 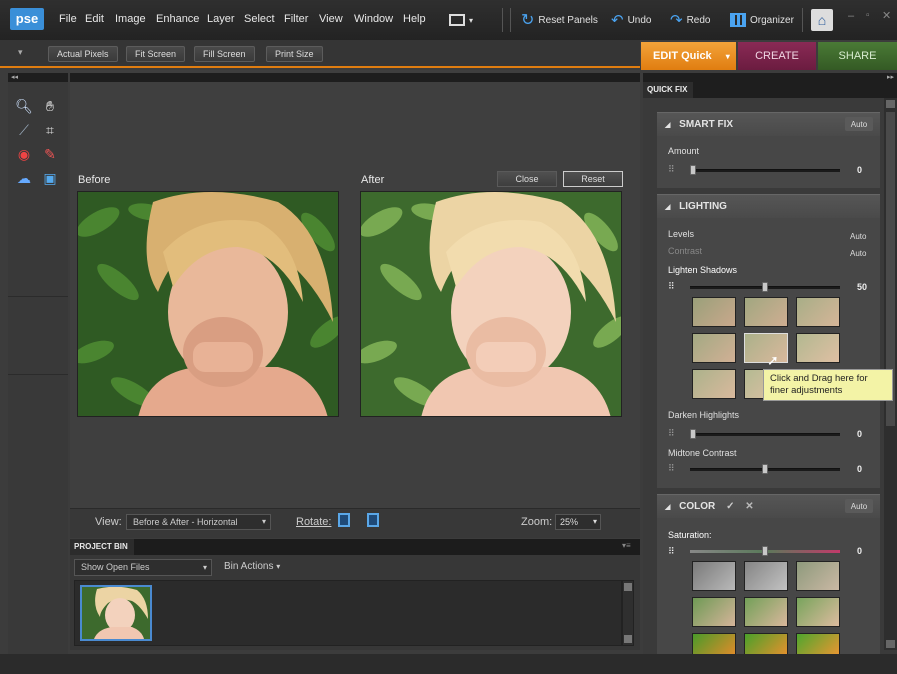 What do you see at coordinates (24, 178) in the screenshot?
I see `make-blue-skies-tool-icon: ☁` at bounding box center [24, 178].